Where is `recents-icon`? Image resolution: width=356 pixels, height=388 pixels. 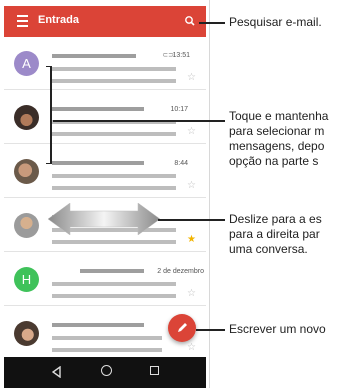
recents-icon is located at coordinates (154, 370).